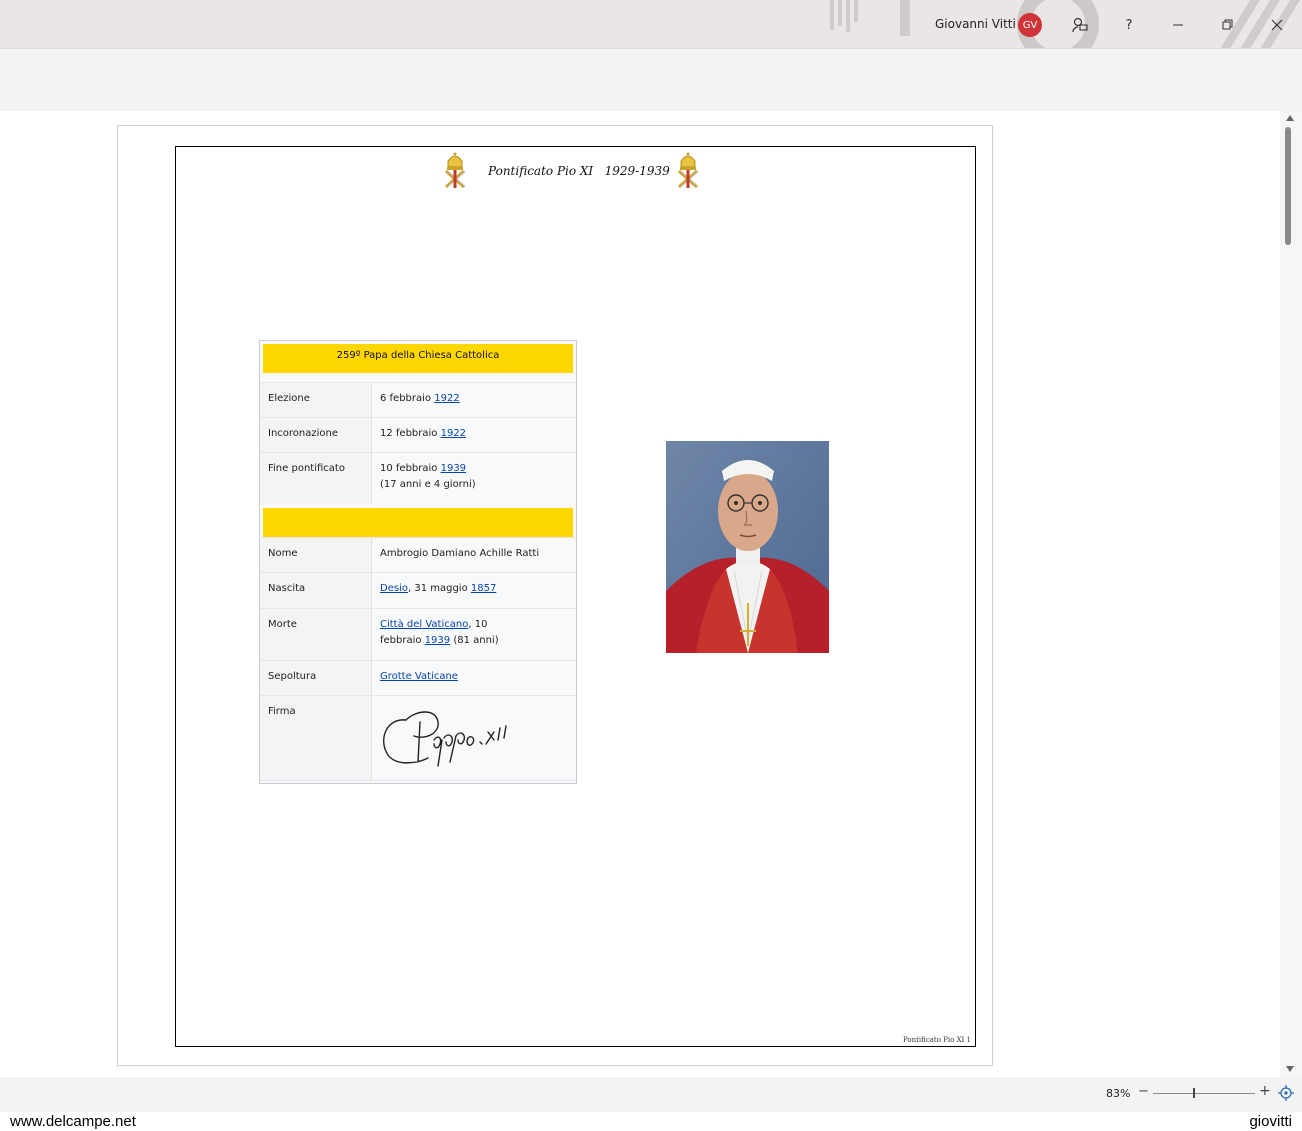 The image size is (1302, 1131). What do you see at coordinates (1286, 1093) in the screenshot?
I see `zoom-fit-icon` at bounding box center [1286, 1093].